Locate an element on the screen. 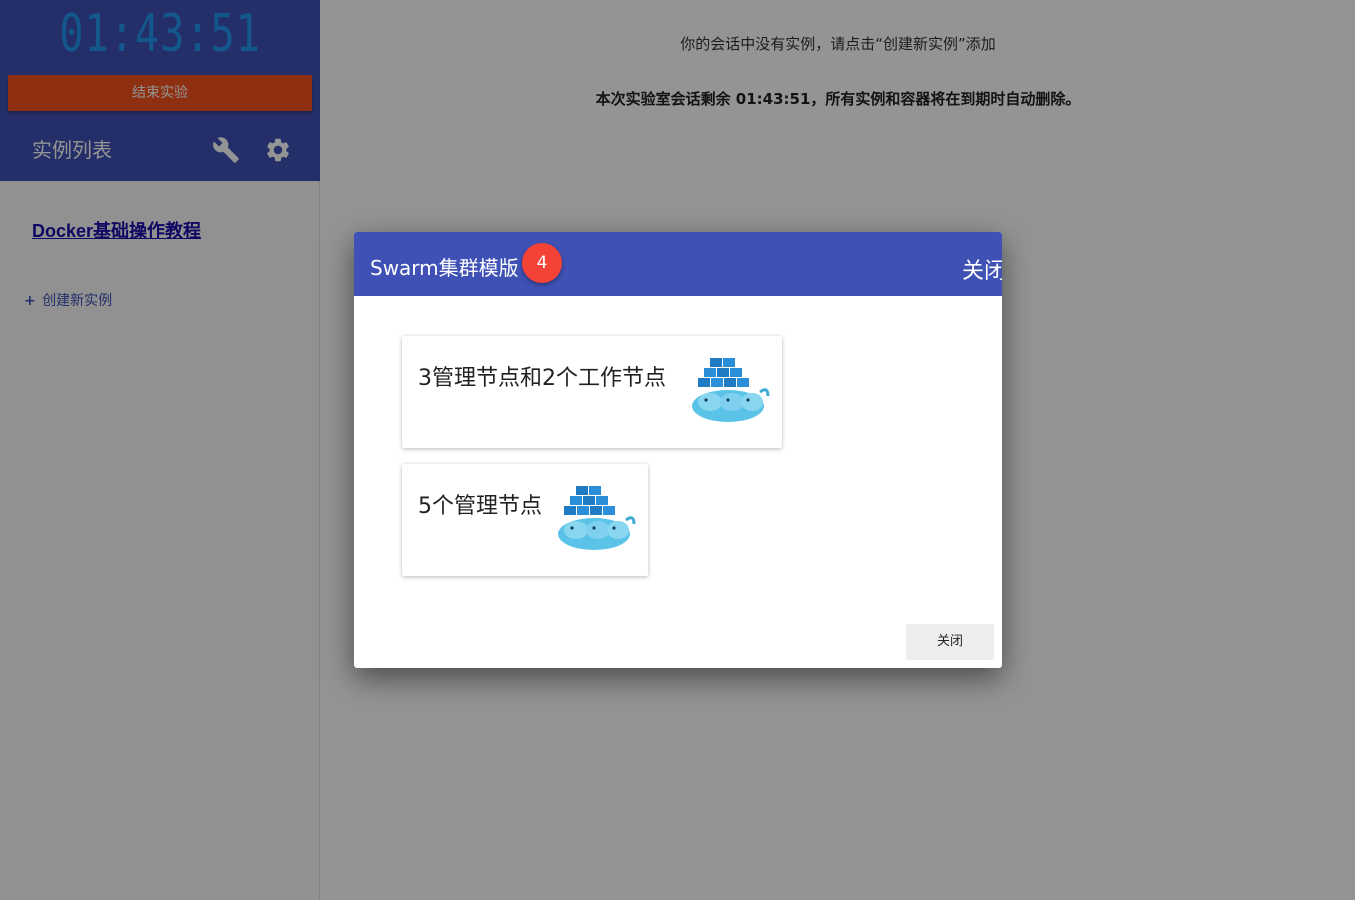 The height and width of the screenshot is (900, 1355). dialog-header: Swarm集群模版 4 关闭 is located at coordinates (678, 264).